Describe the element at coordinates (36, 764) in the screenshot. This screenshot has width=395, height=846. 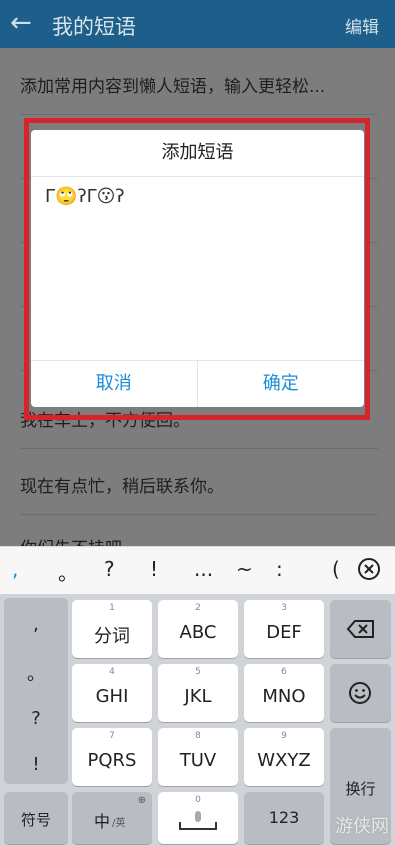
I see `punc-key: !` at that location.